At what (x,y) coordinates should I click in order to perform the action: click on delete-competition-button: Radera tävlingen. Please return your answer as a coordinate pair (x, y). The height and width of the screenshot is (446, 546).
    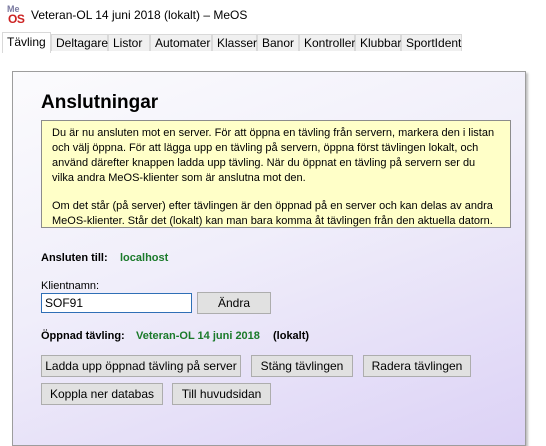
    Looking at the image, I should click on (417, 366).